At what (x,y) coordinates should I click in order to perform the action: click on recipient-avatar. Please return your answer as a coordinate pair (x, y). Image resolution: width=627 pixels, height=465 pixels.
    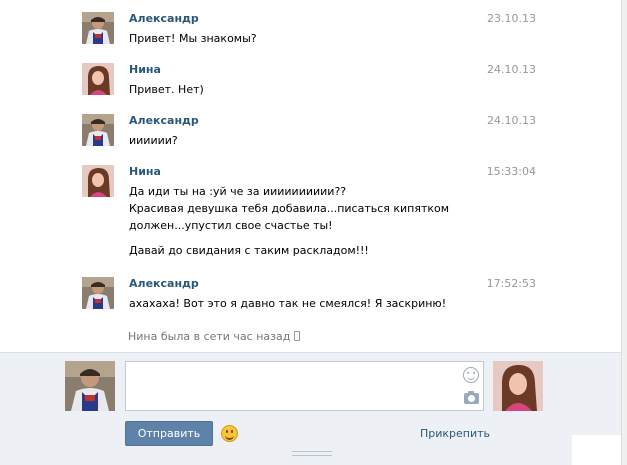
    Looking at the image, I should click on (518, 386).